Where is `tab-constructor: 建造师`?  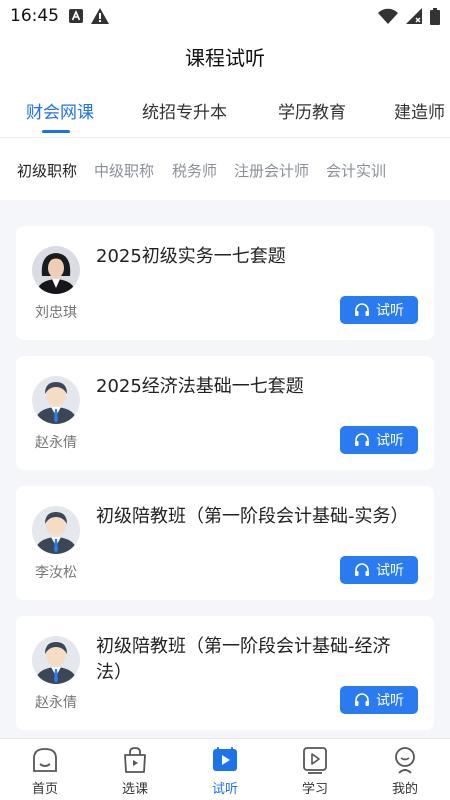 tab-constructor: 建造师 is located at coordinates (419, 110).